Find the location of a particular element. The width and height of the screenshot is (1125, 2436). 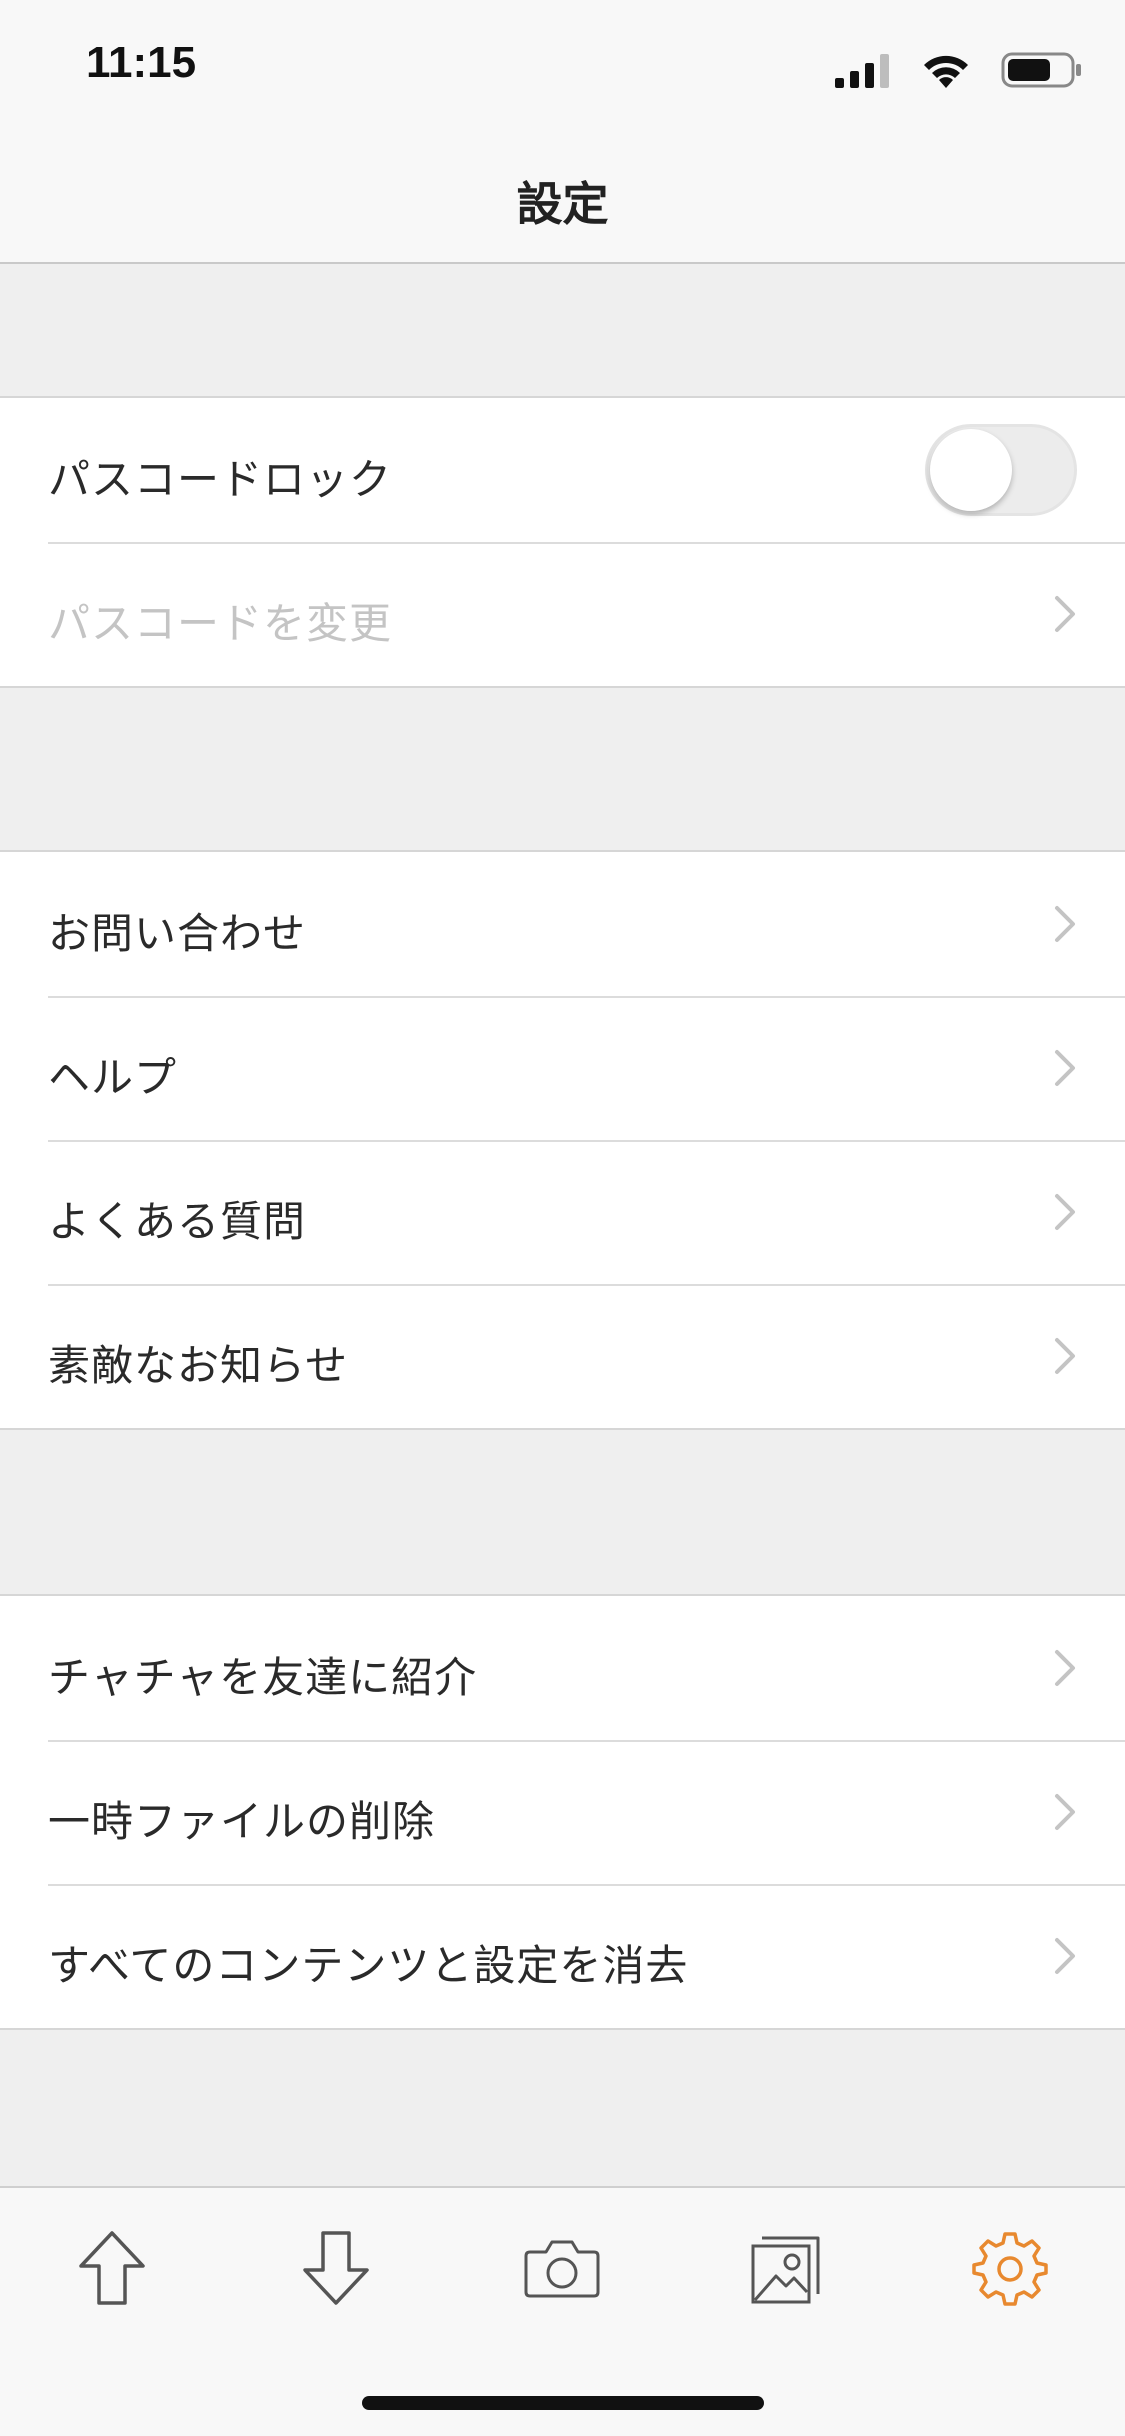

status-icons is located at coordinates (953, 68).